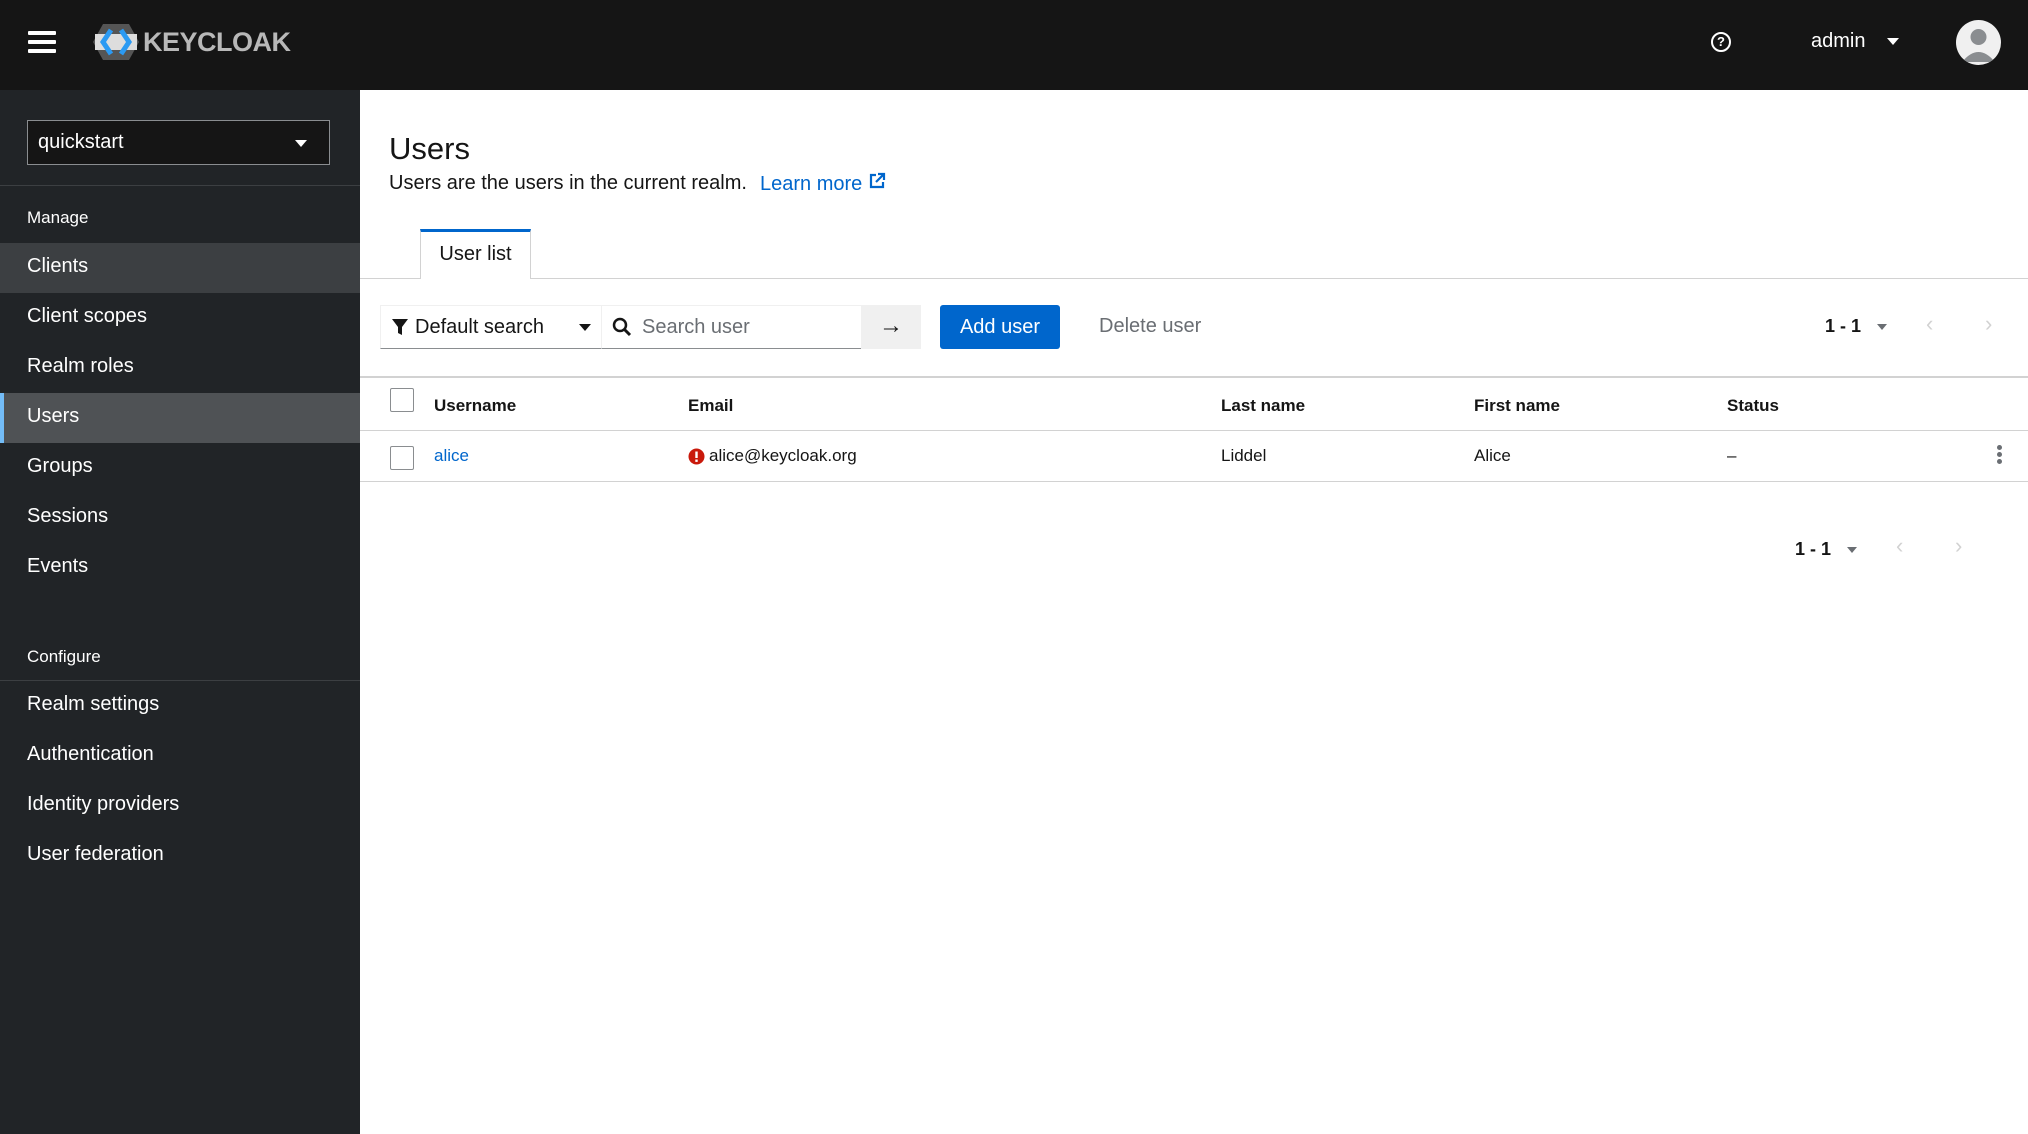  I want to click on learn-more-link: Learn more, so click(823, 184).